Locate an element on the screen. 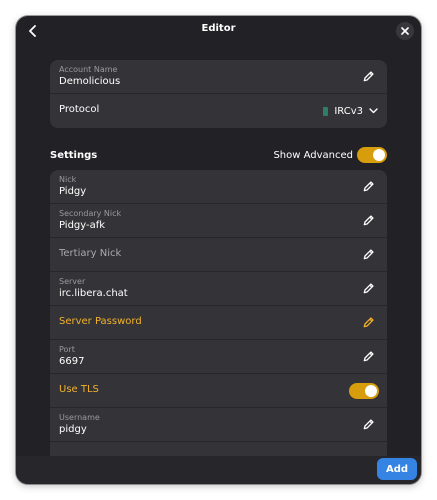 The height and width of the screenshot is (500, 437). account-card: Account Name Demolicious Protocol IRCv3 is located at coordinates (218, 94).